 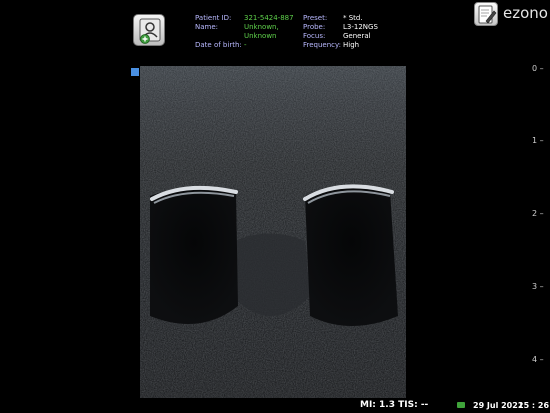 I want to click on probe-value: L3-12NGS, so click(x=360, y=27).